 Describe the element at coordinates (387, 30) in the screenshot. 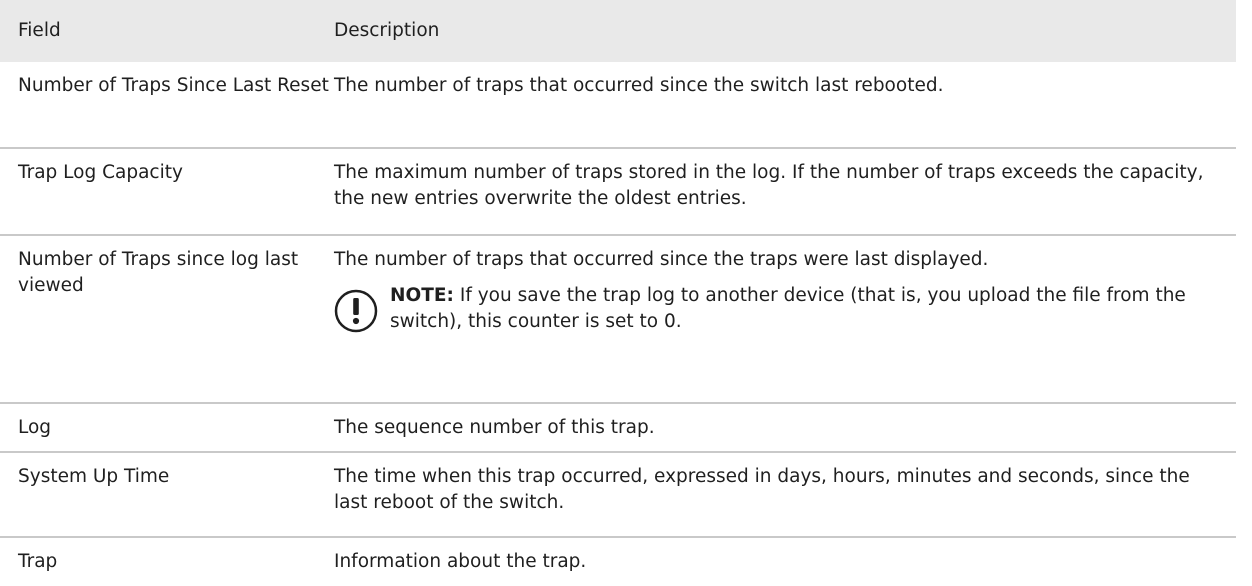

I see `header-description: Description` at that location.